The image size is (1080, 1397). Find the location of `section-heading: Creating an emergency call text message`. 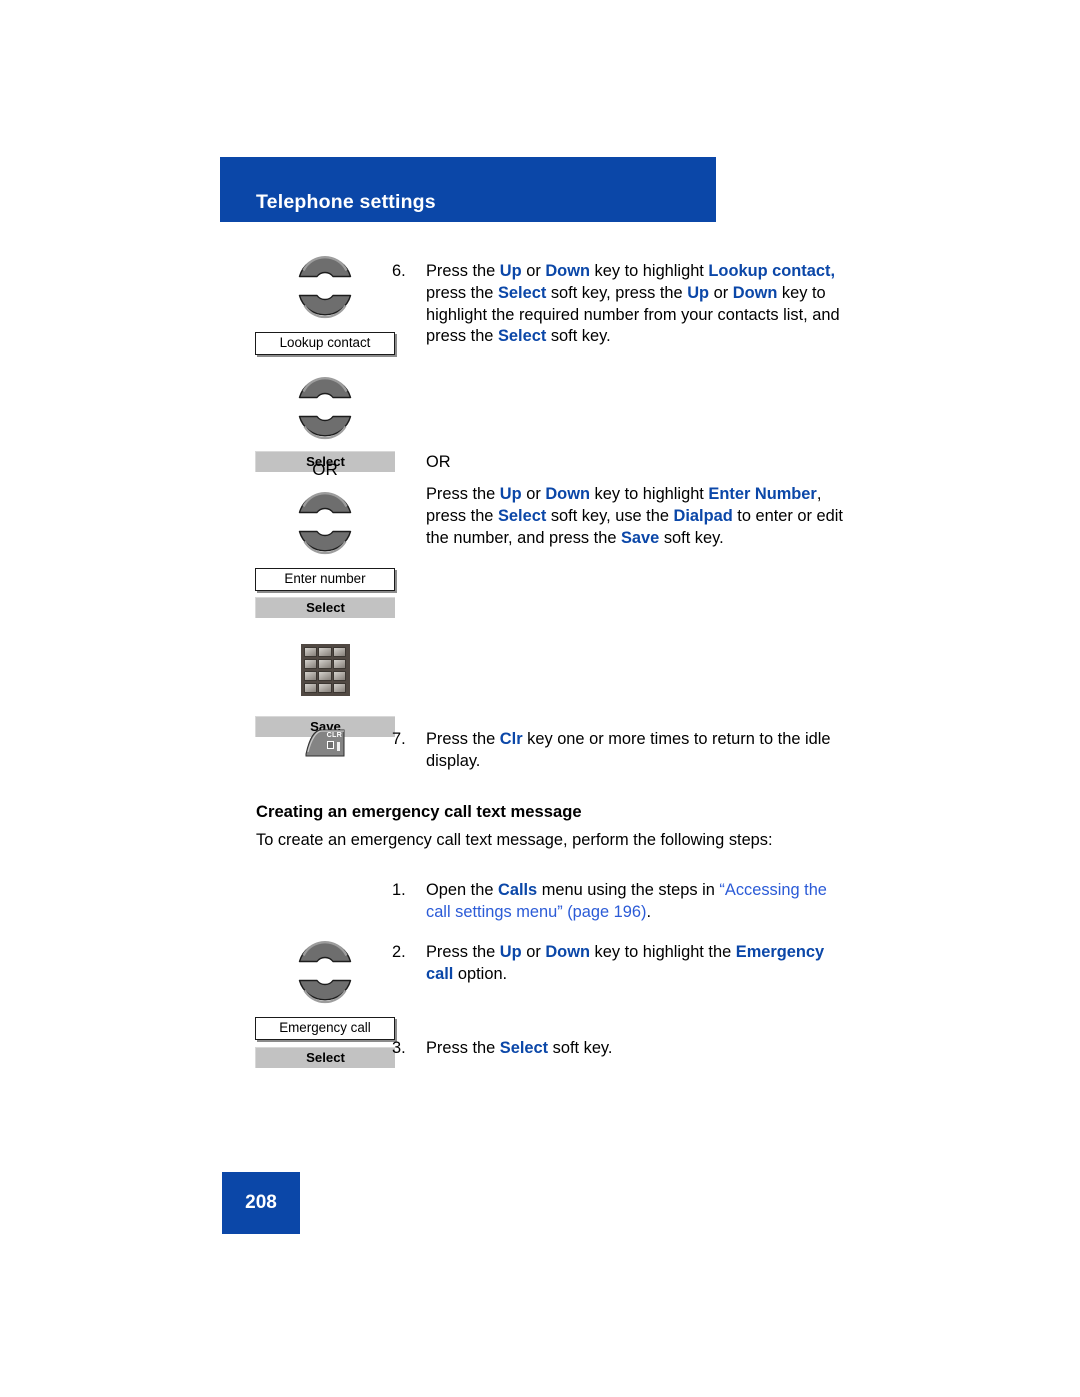

section-heading: Creating an emergency call text message is located at coordinates (419, 811).